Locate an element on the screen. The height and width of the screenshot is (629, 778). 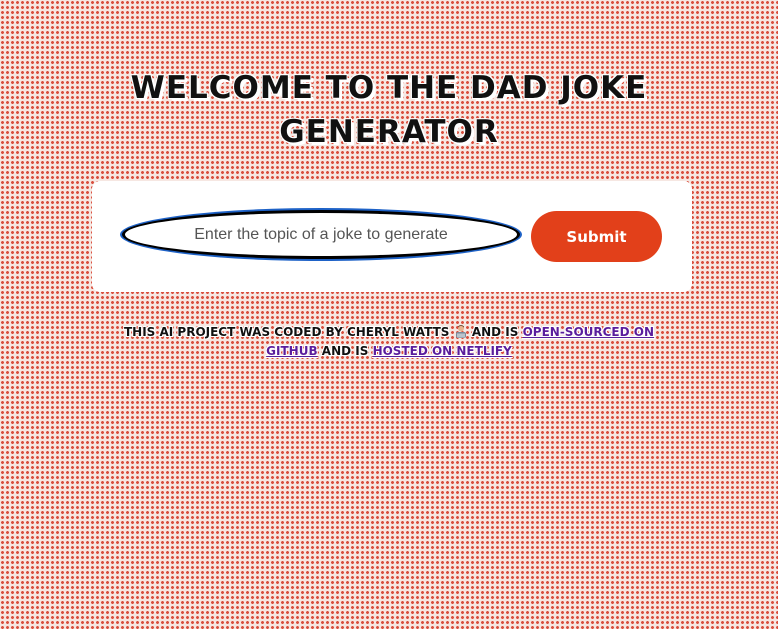
search-form-card: Submit is located at coordinates (392, 236).